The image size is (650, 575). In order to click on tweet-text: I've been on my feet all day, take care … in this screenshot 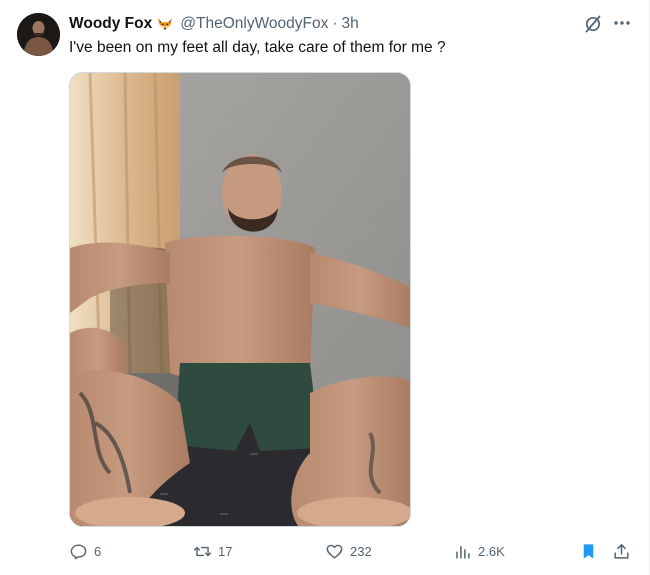, I will do `click(257, 47)`.